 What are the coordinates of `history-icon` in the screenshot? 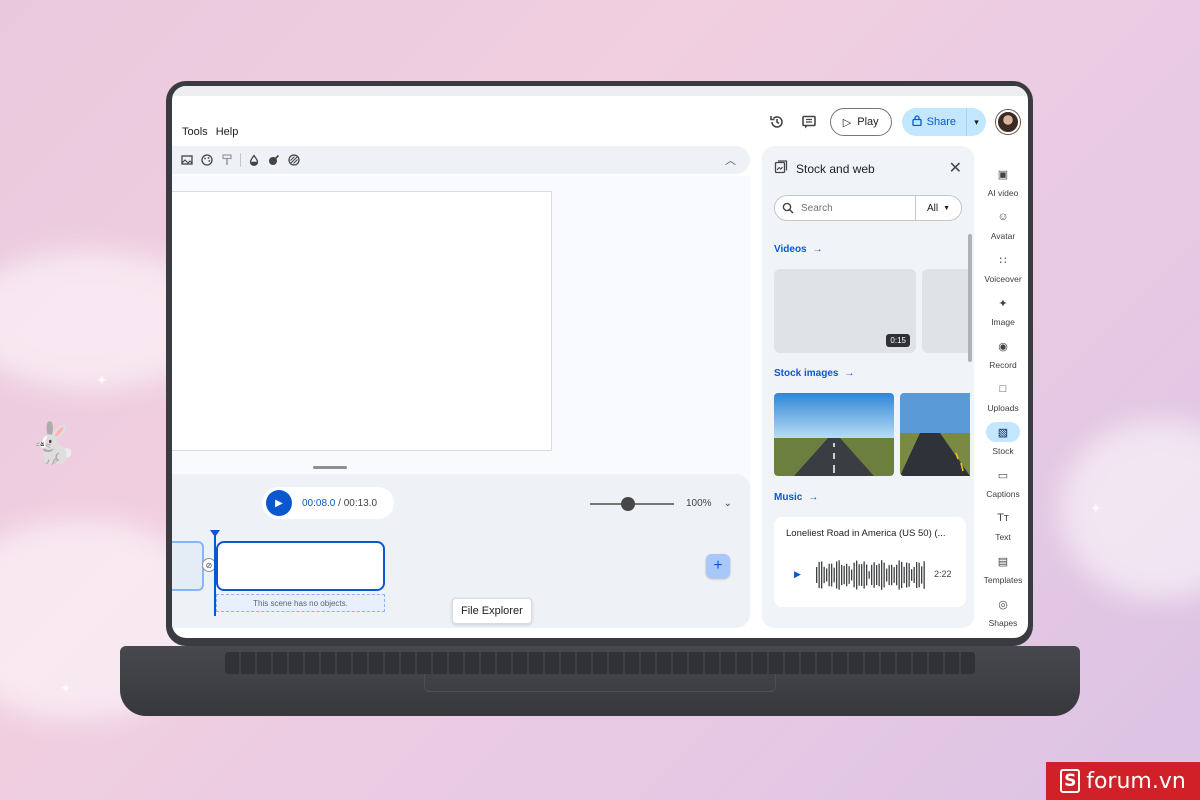 It's located at (777, 122).